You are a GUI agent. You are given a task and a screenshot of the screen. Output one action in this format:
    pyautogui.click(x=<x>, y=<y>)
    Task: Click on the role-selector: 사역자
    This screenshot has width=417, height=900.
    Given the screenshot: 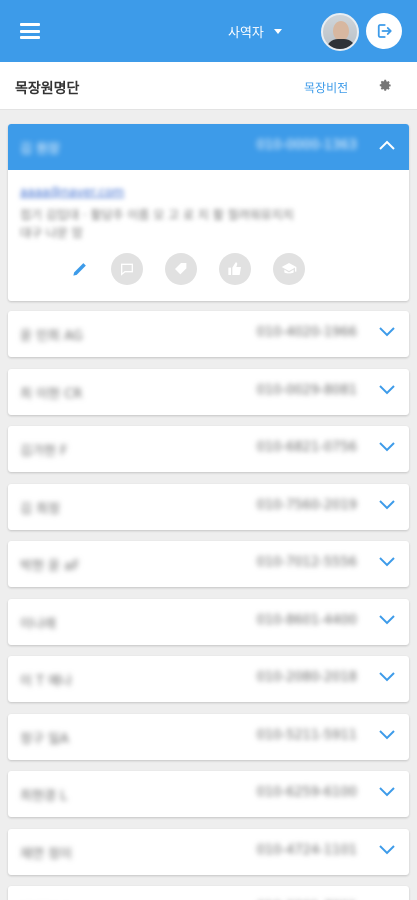 What is the action you would take?
    pyautogui.click(x=255, y=31)
    